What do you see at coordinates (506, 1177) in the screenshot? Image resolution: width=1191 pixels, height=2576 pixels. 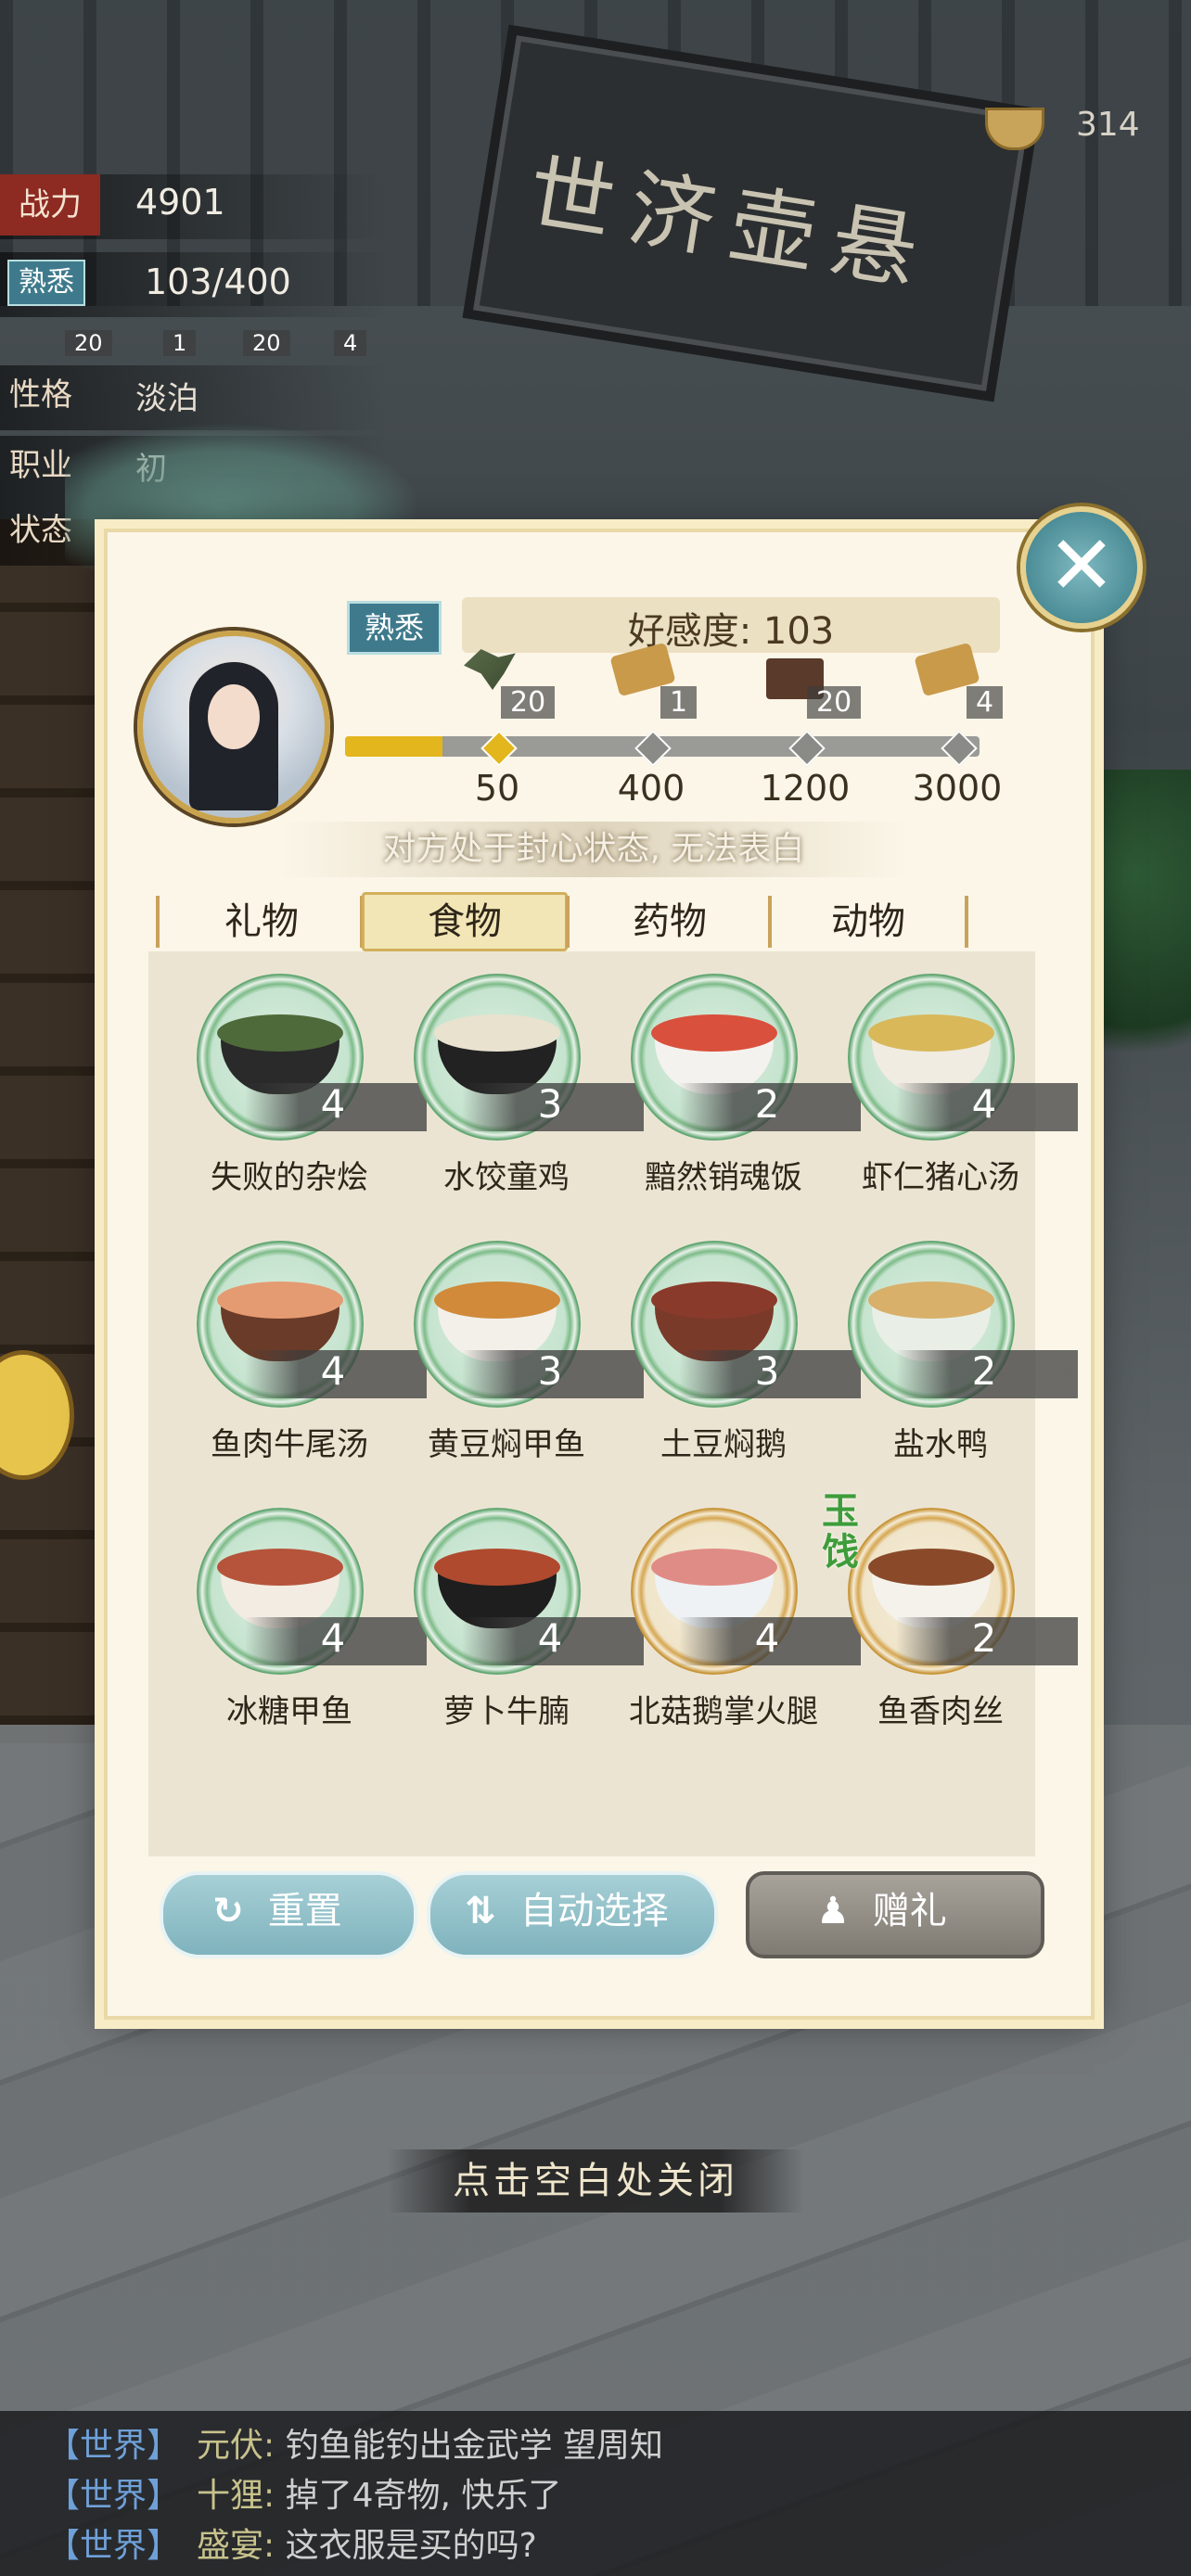 I see `item-name: 水饺童鸡` at bounding box center [506, 1177].